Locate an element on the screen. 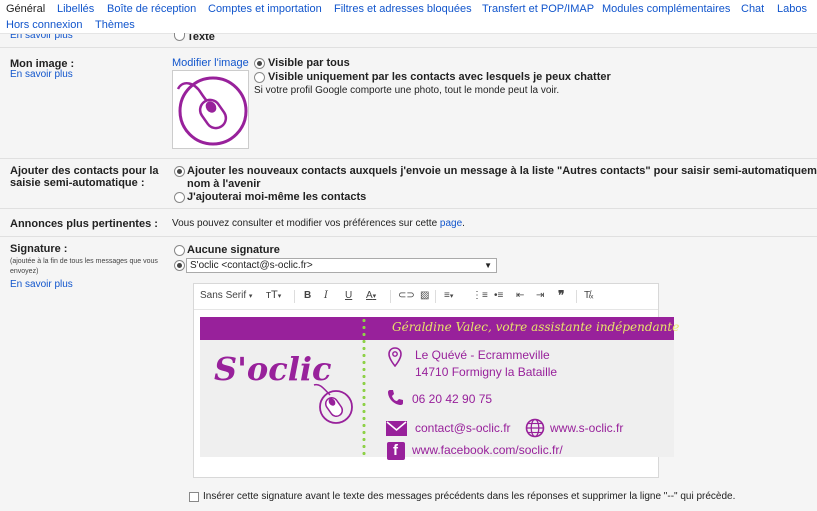 The image size is (817, 511). insert-signature-checkbox is located at coordinates (194, 497).